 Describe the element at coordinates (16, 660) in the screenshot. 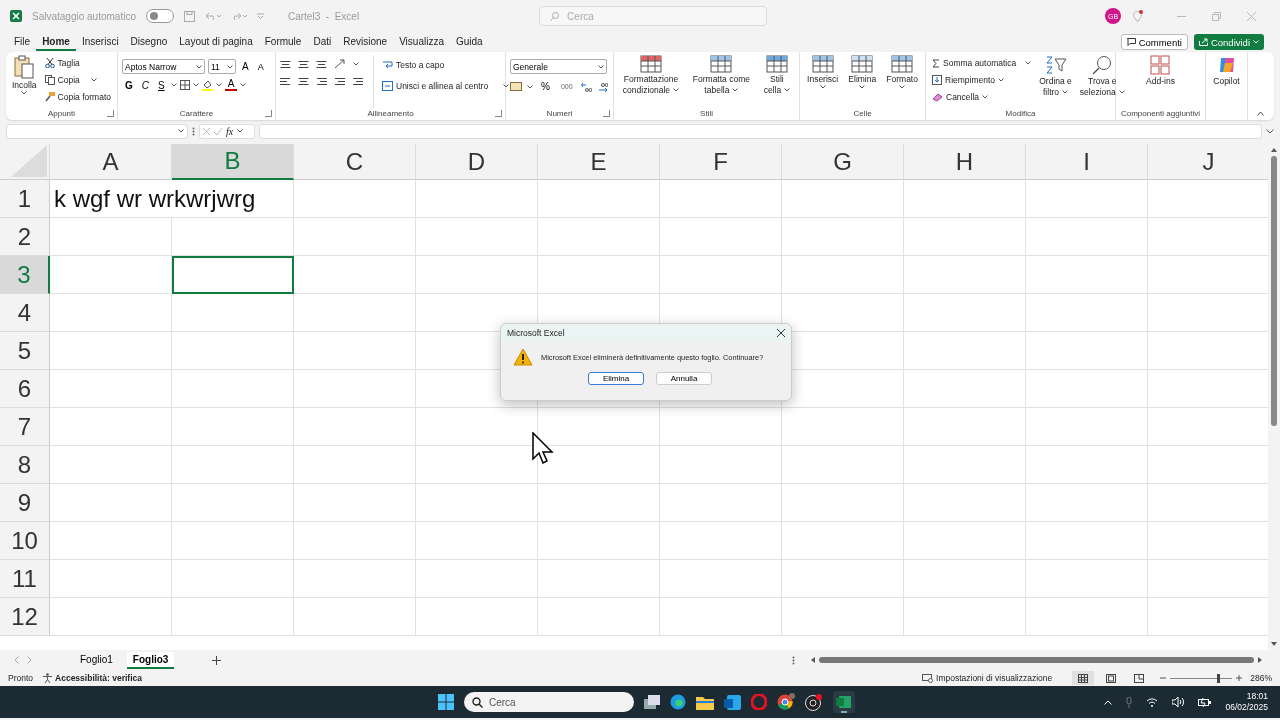

I see `previous-sheet-icon` at that location.